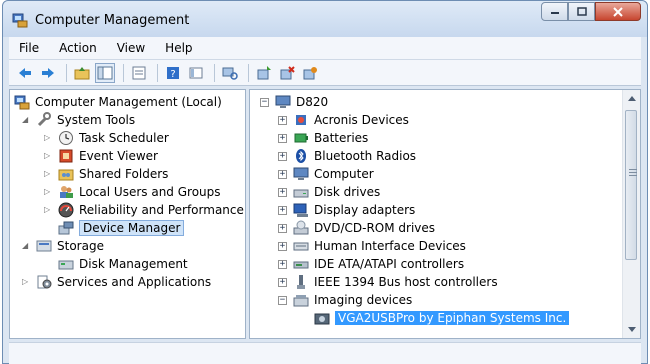  I want to click on tree-item-label-selected: Device Manager, so click(132, 228).